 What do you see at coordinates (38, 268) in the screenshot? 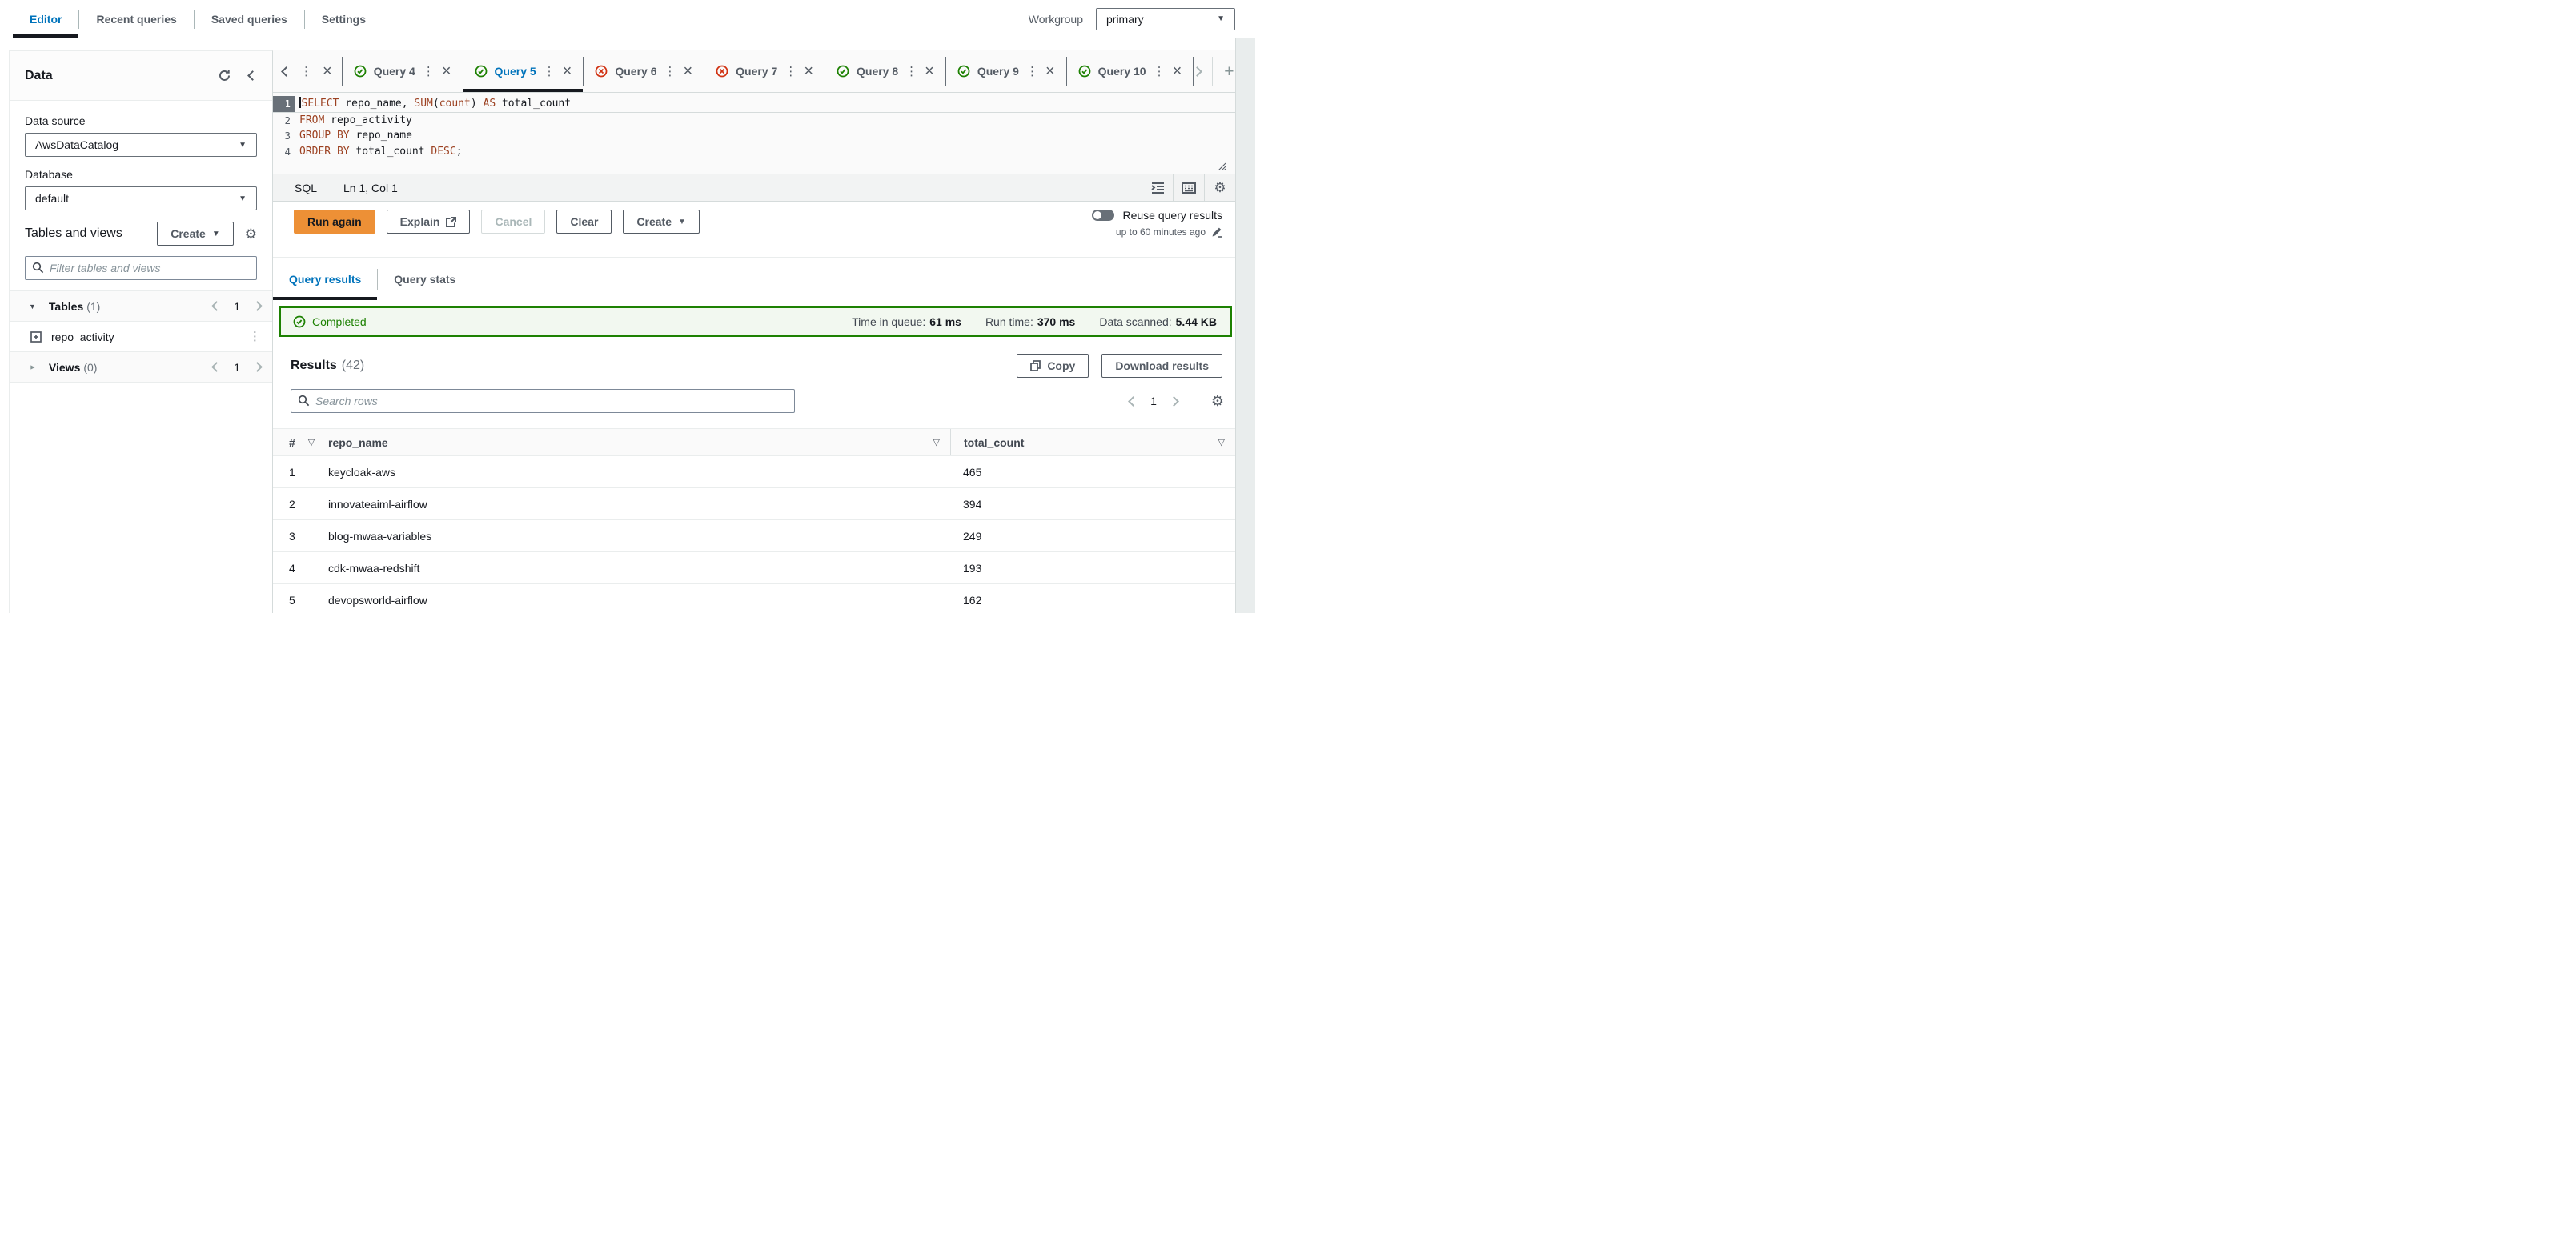
I see `search-icon` at bounding box center [38, 268].